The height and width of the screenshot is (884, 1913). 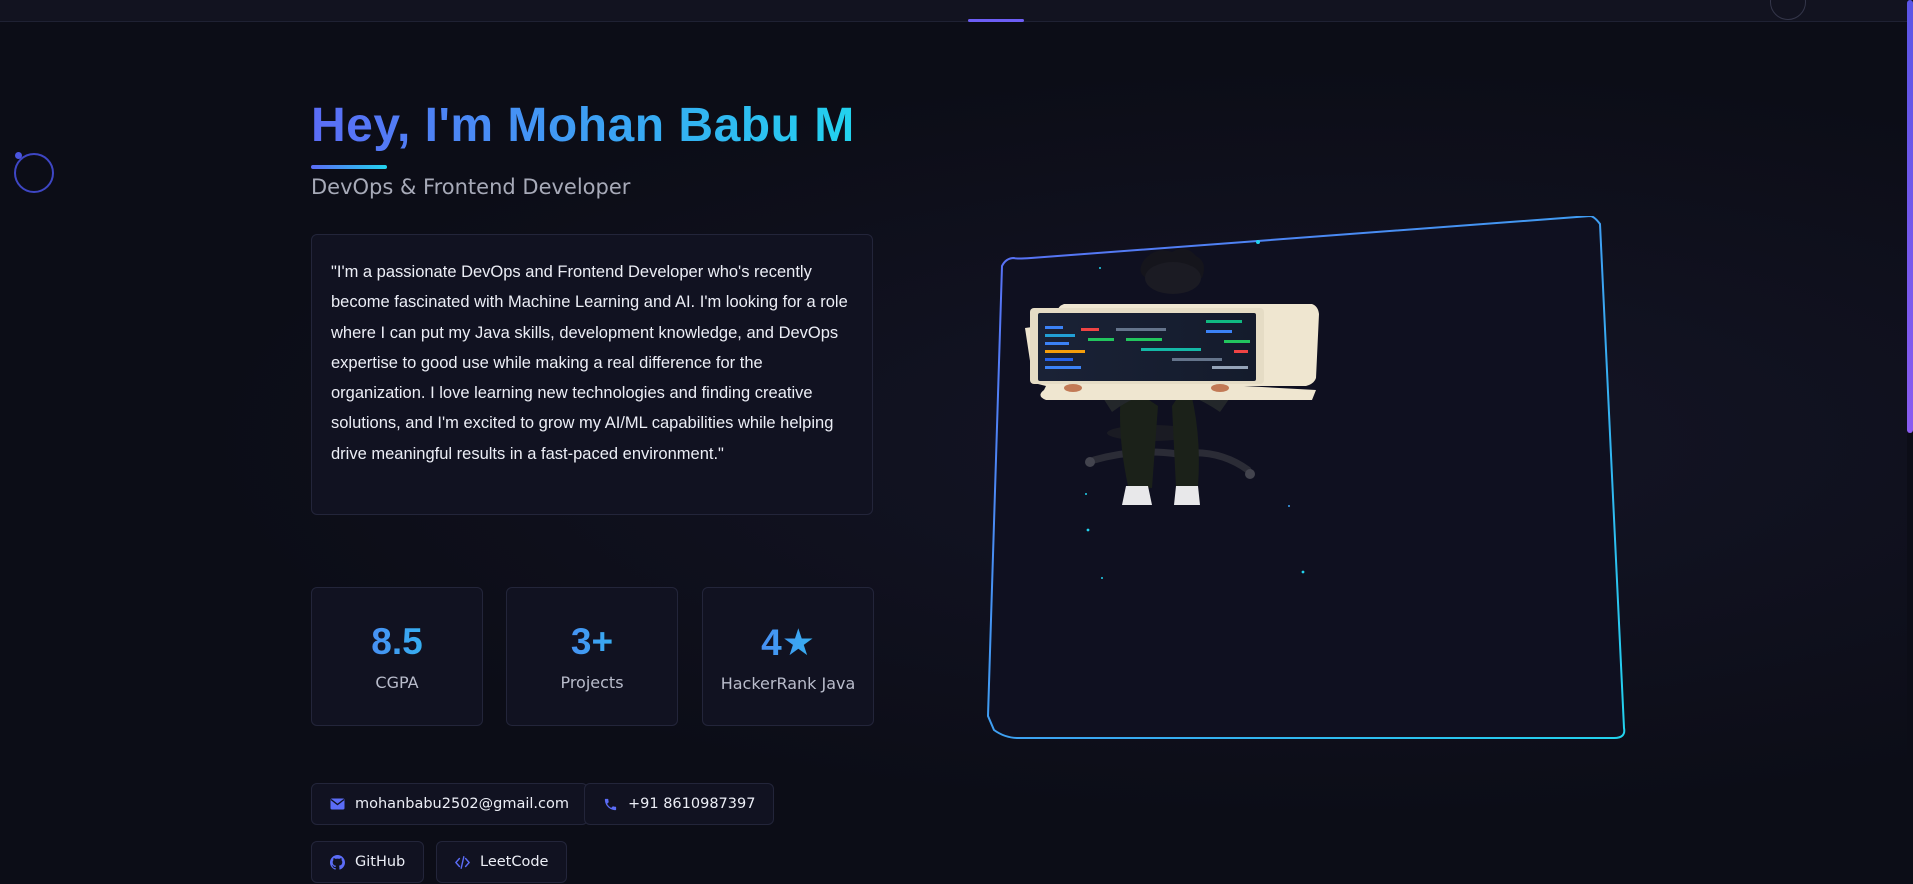 I want to click on stat-card-hackerrank: 4★ HackerRank Java, so click(x=788, y=656).